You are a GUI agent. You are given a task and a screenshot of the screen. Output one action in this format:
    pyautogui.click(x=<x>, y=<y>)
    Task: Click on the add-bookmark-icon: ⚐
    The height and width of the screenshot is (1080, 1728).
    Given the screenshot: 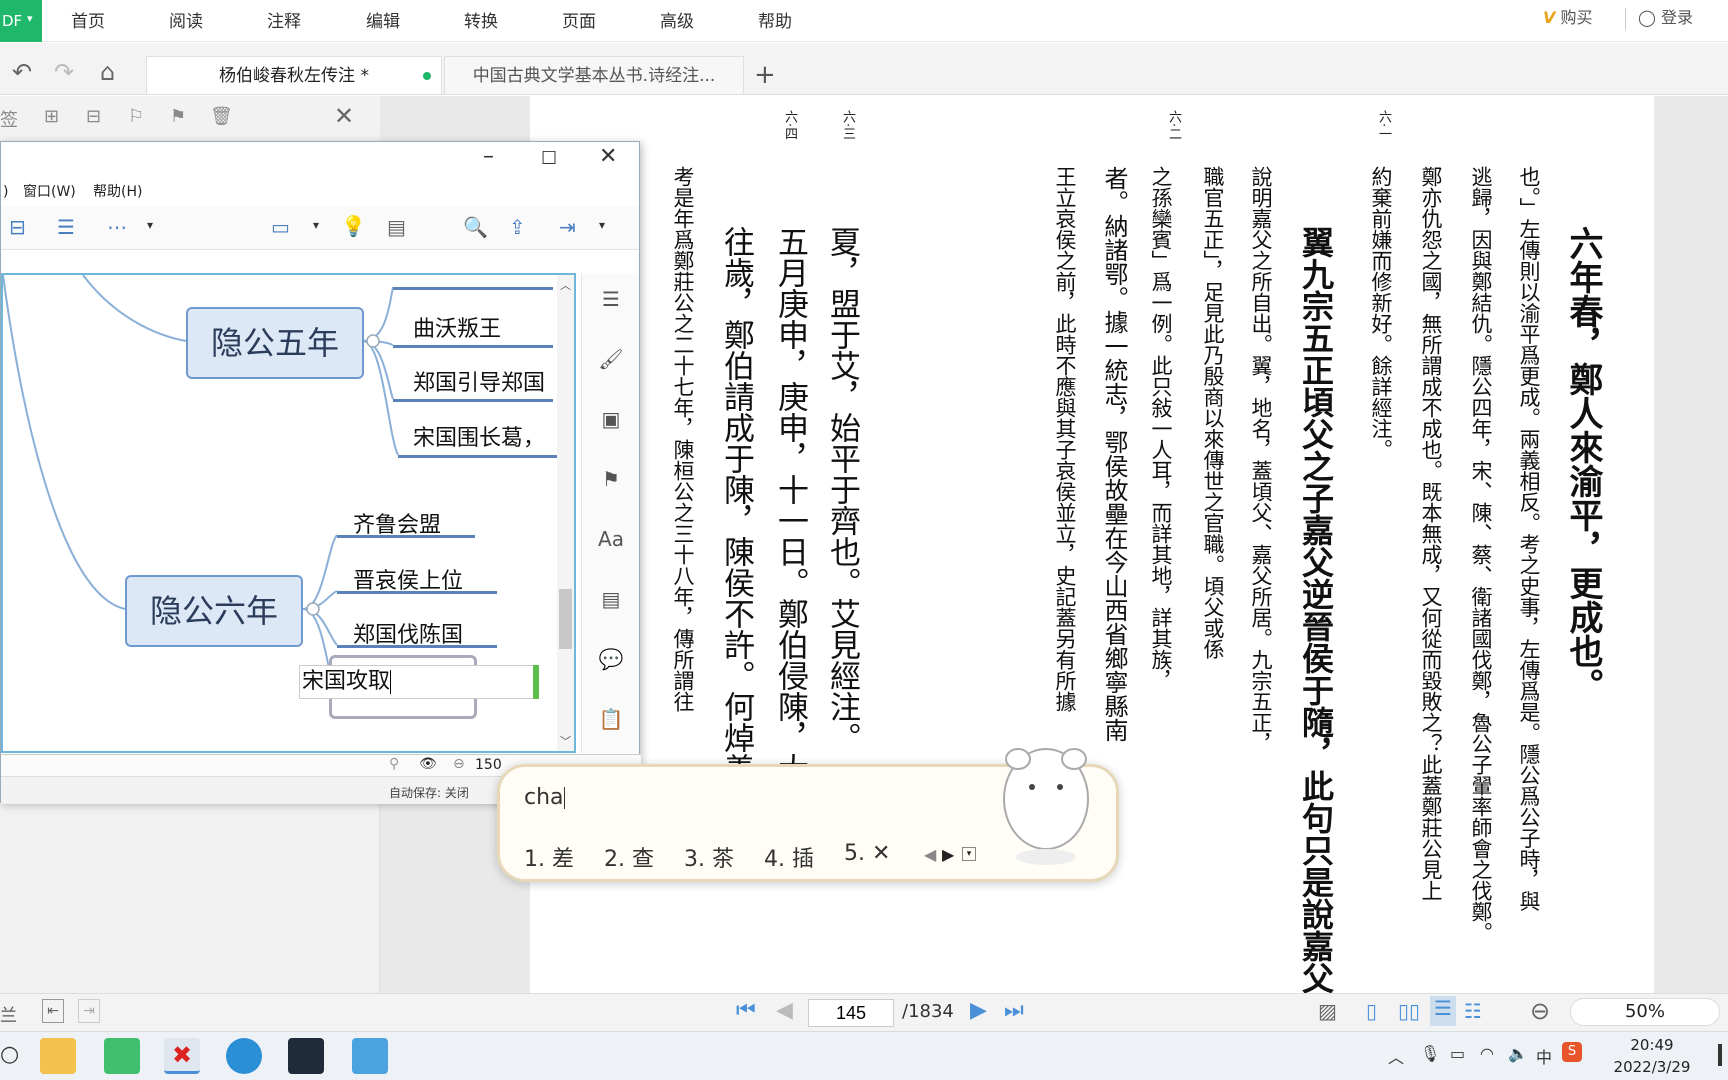 What is the action you would take?
    pyautogui.click(x=136, y=116)
    